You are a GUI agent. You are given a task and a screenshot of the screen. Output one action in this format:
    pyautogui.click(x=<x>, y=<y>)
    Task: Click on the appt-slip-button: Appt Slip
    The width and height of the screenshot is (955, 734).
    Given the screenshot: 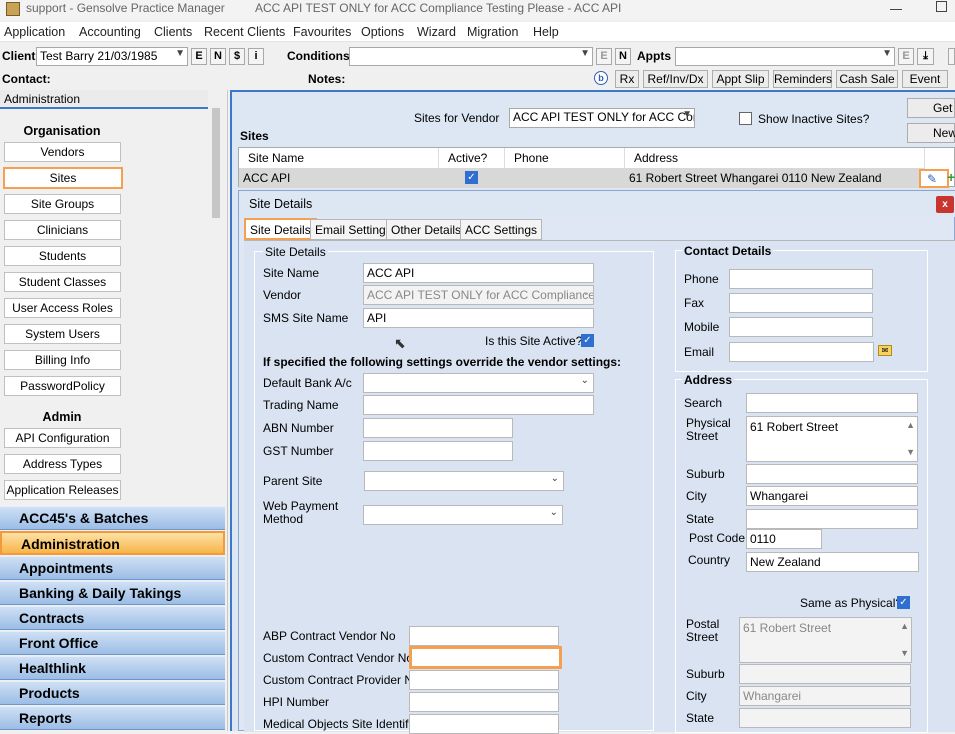 What is the action you would take?
    pyautogui.click(x=740, y=79)
    